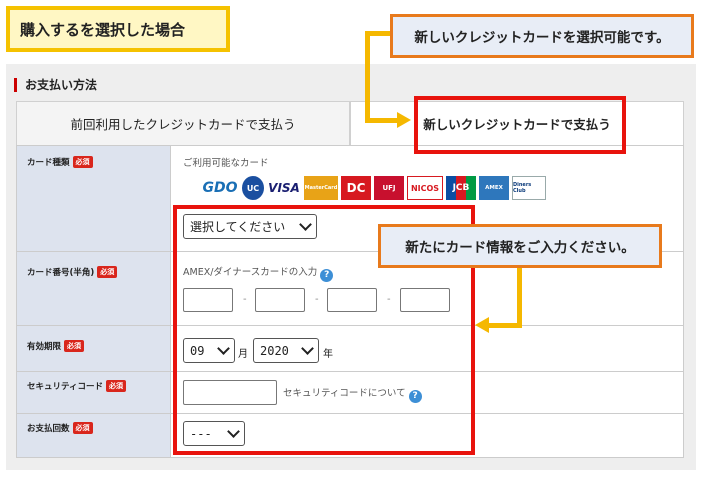 The image size is (702, 480). I want to click on nicos-logo: NICOS, so click(425, 188).